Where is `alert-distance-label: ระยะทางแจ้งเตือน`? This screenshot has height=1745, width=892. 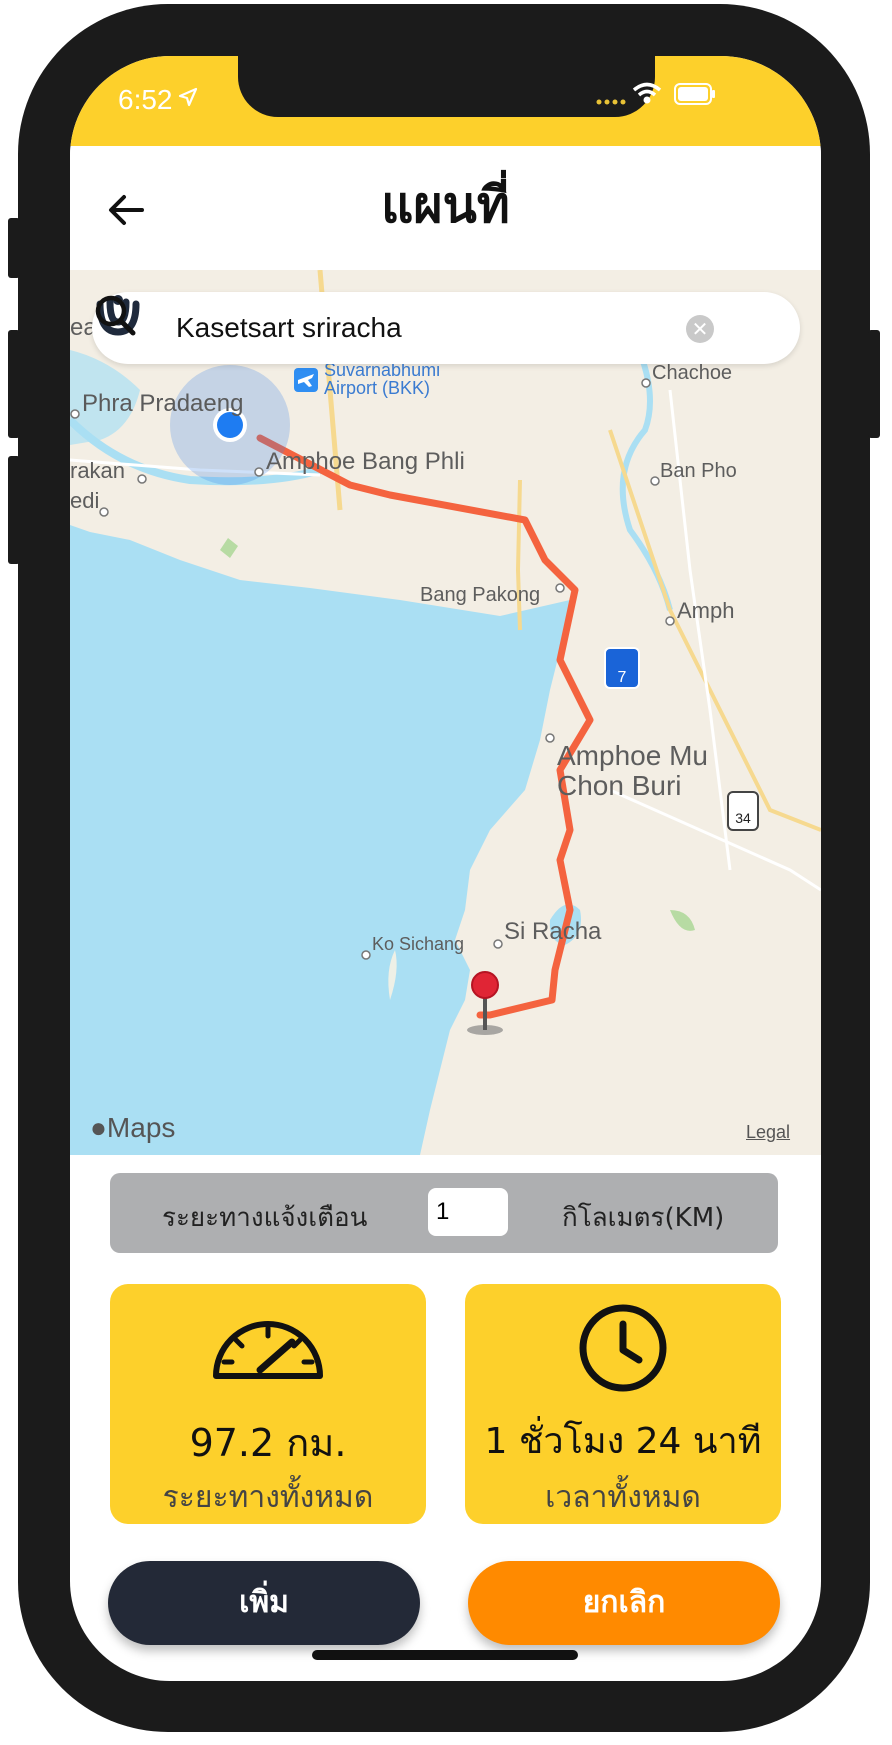
alert-distance-label: ระยะทางแจ้งเตือน is located at coordinates (265, 1218).